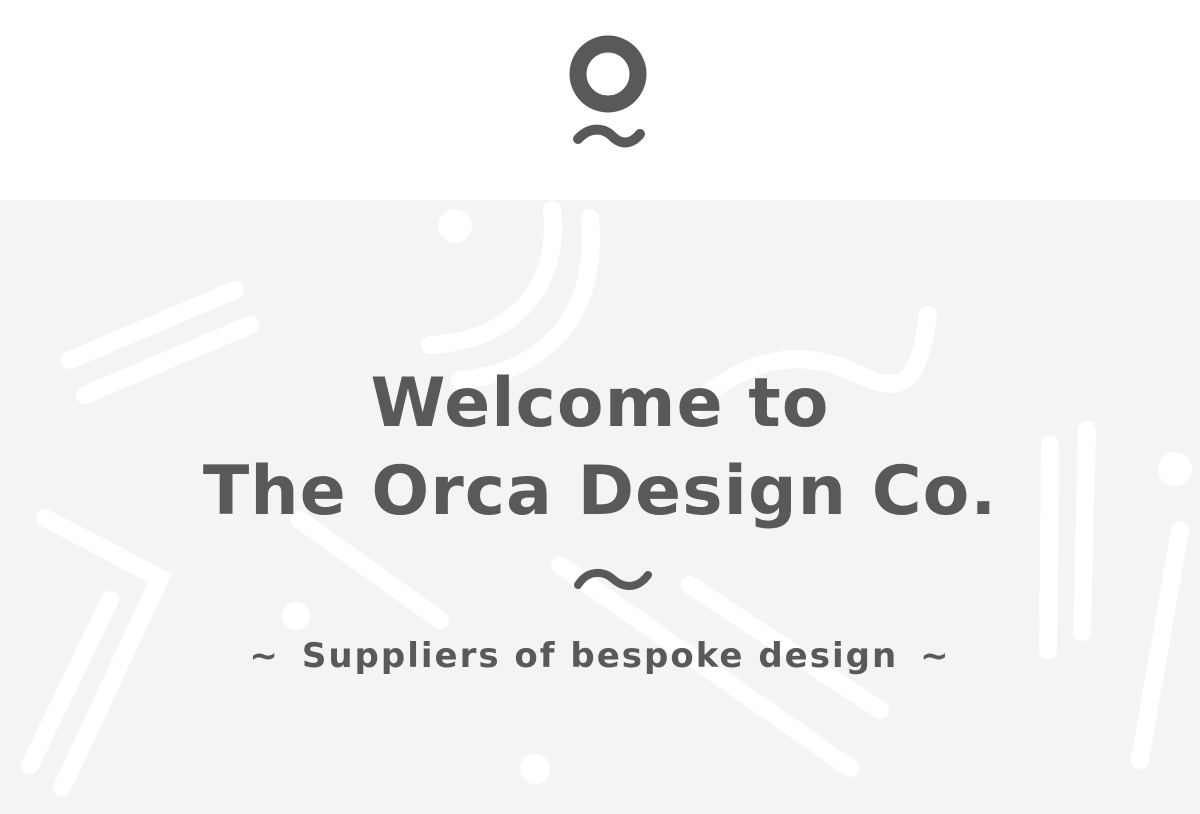 The image size is (1200, 814). I want to click on hero-title-line-1: Welcome to, so click(600, 403).